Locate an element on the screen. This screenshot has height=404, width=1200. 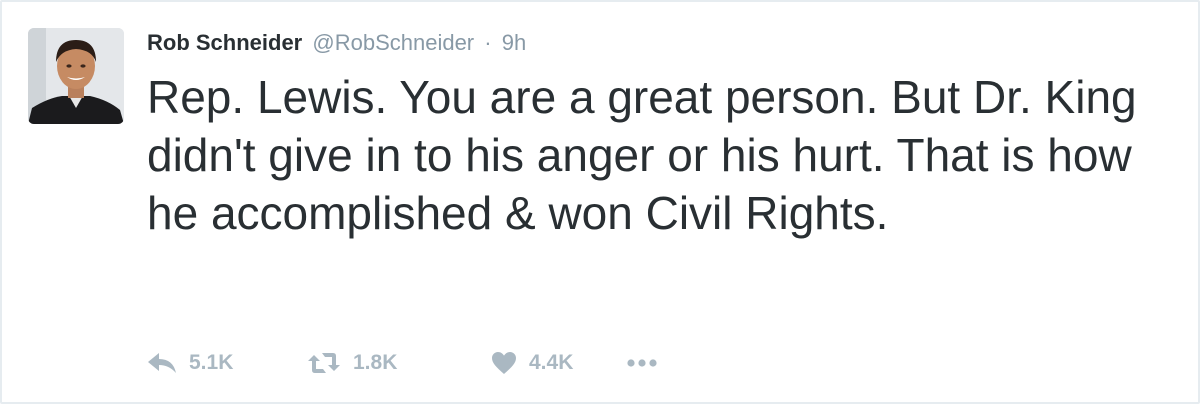
more-button is located at coordinates (657, 363).